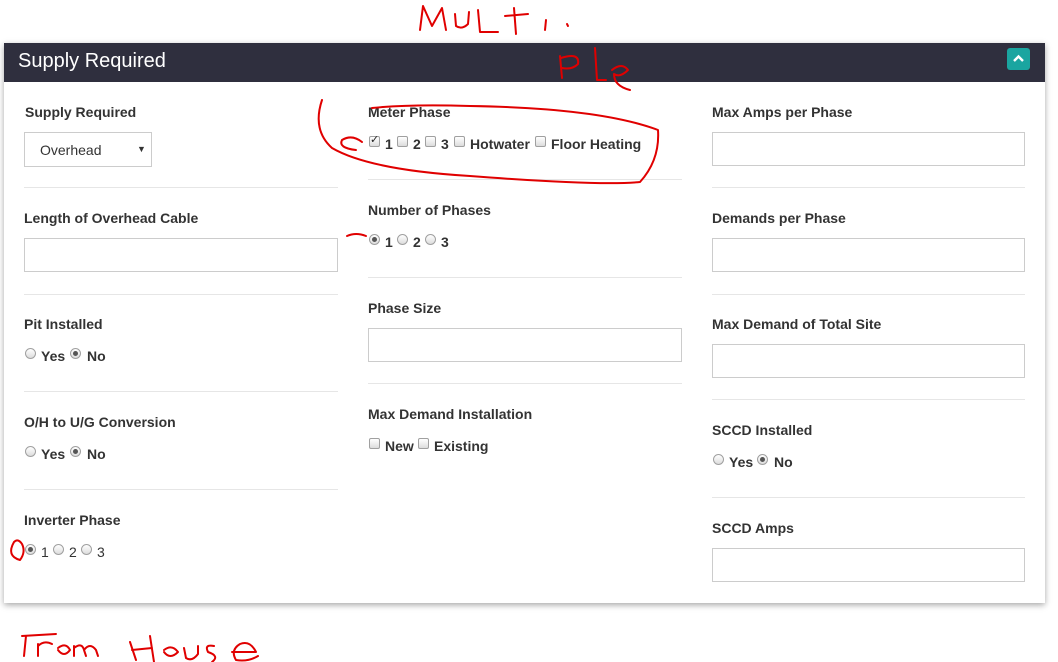 The height and width of the screenshot is (662, 1058). Describe the element at coordinates (399, 446) in the screenshot. I see `max-demand-new-label: New` at that location.